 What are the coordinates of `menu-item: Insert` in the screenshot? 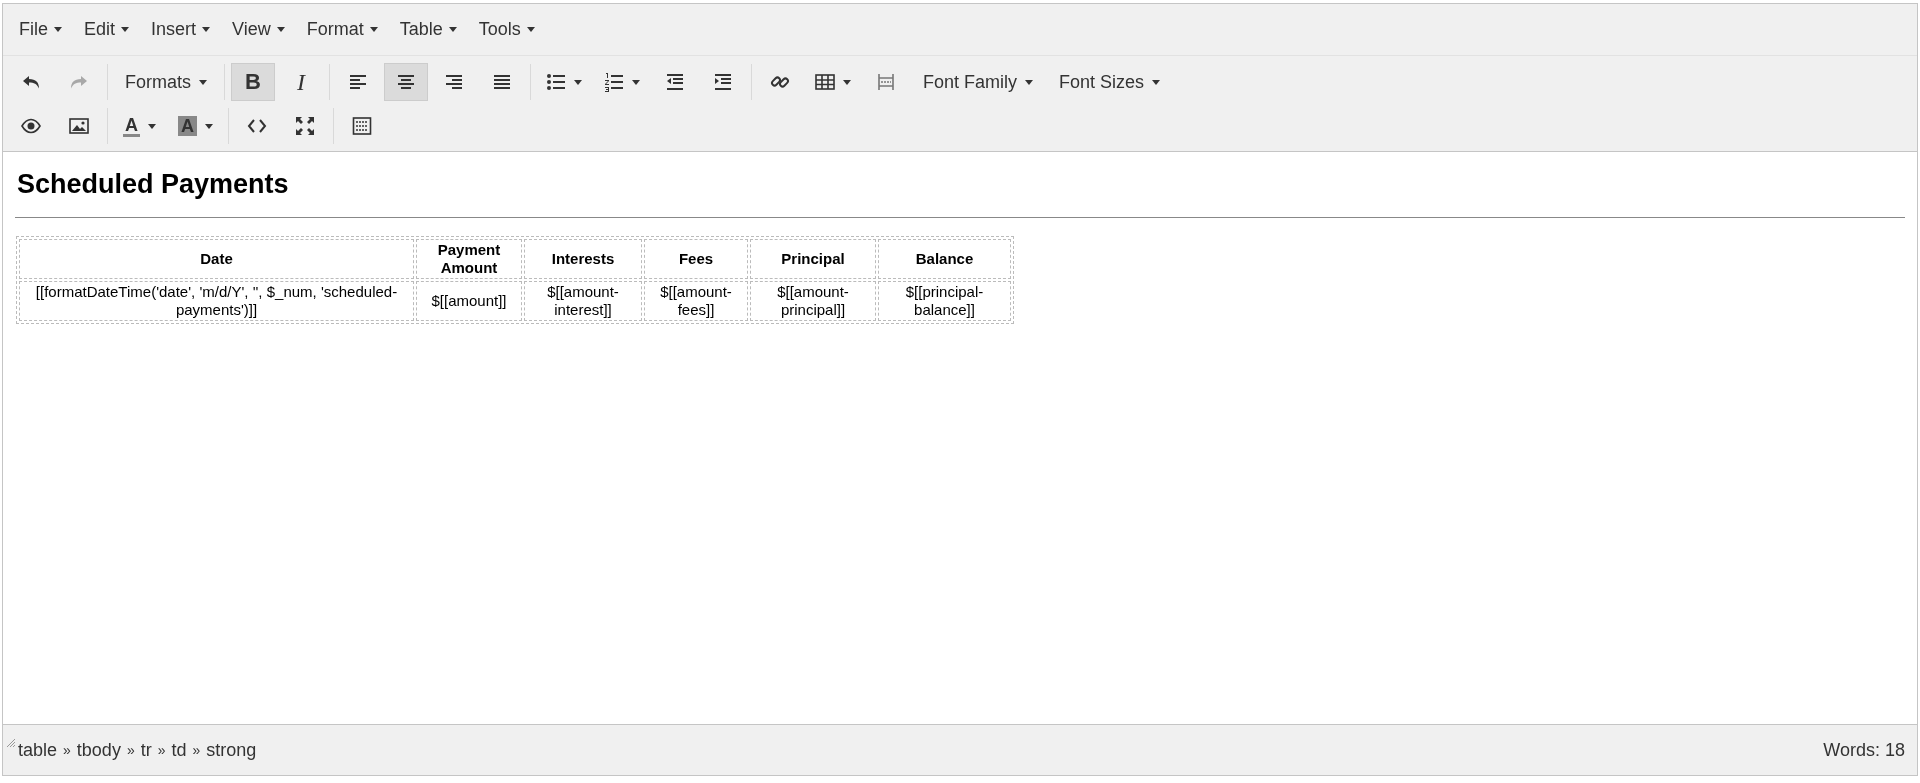 It's located at (181, 29).